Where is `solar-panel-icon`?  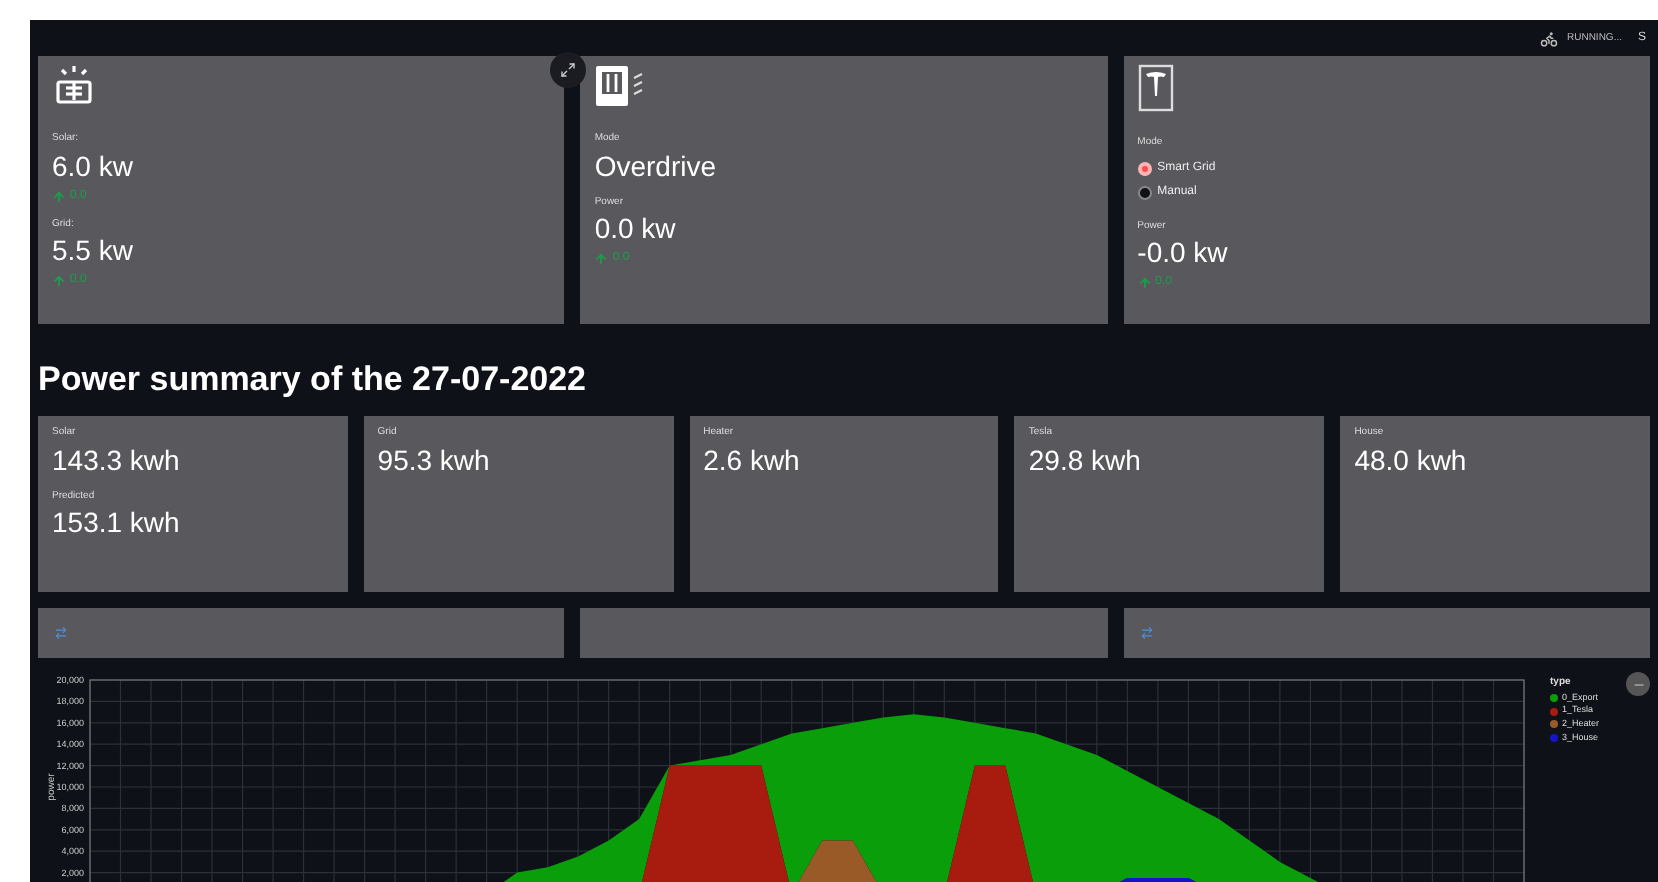 solar-panel-icon is located at coordinates (74, 86).